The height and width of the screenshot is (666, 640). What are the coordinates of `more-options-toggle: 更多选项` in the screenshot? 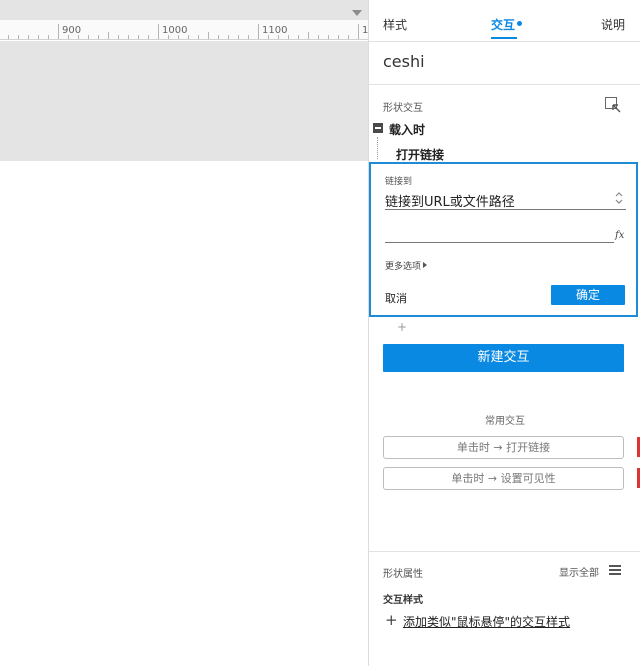 It's located at (406, 265).